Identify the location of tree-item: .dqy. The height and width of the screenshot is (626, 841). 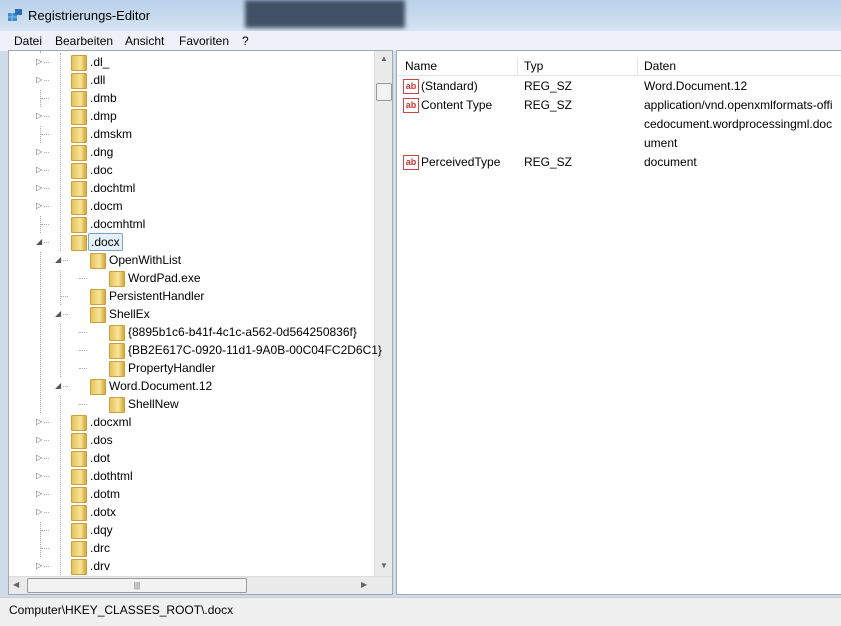
(191, 530).